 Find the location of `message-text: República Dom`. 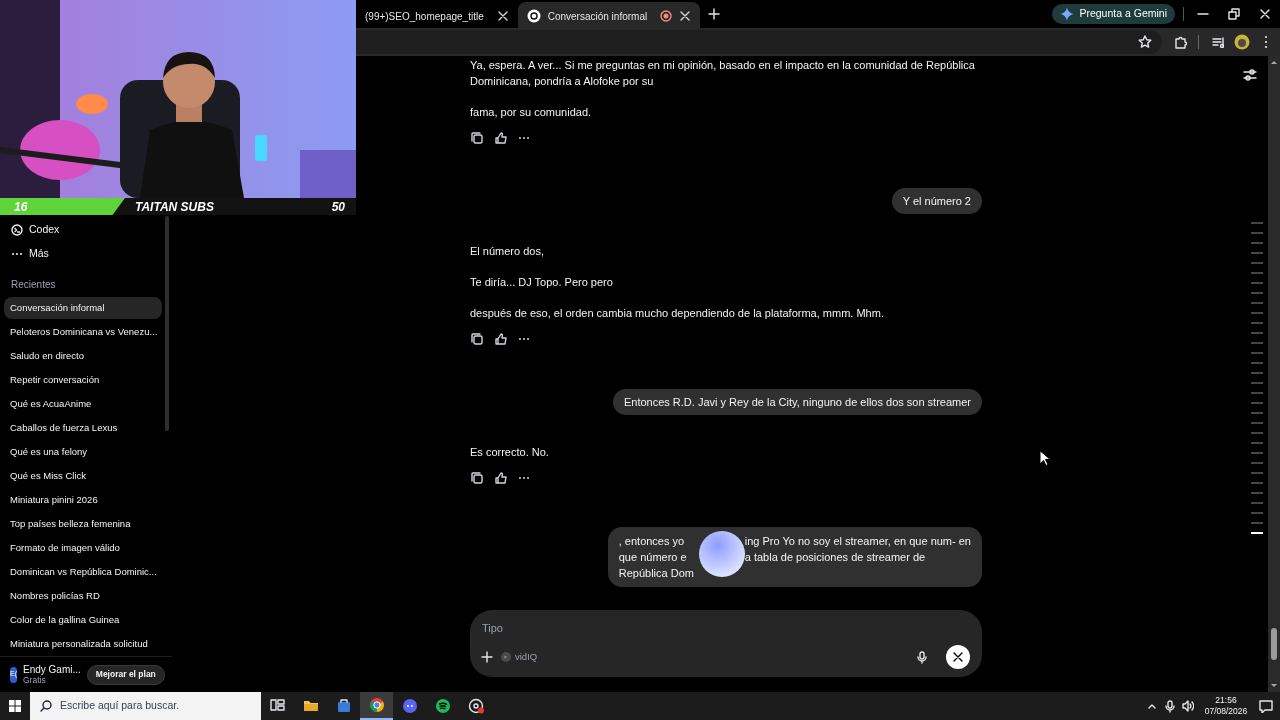

message-text: República Dom is located at coordinates (656, 573).